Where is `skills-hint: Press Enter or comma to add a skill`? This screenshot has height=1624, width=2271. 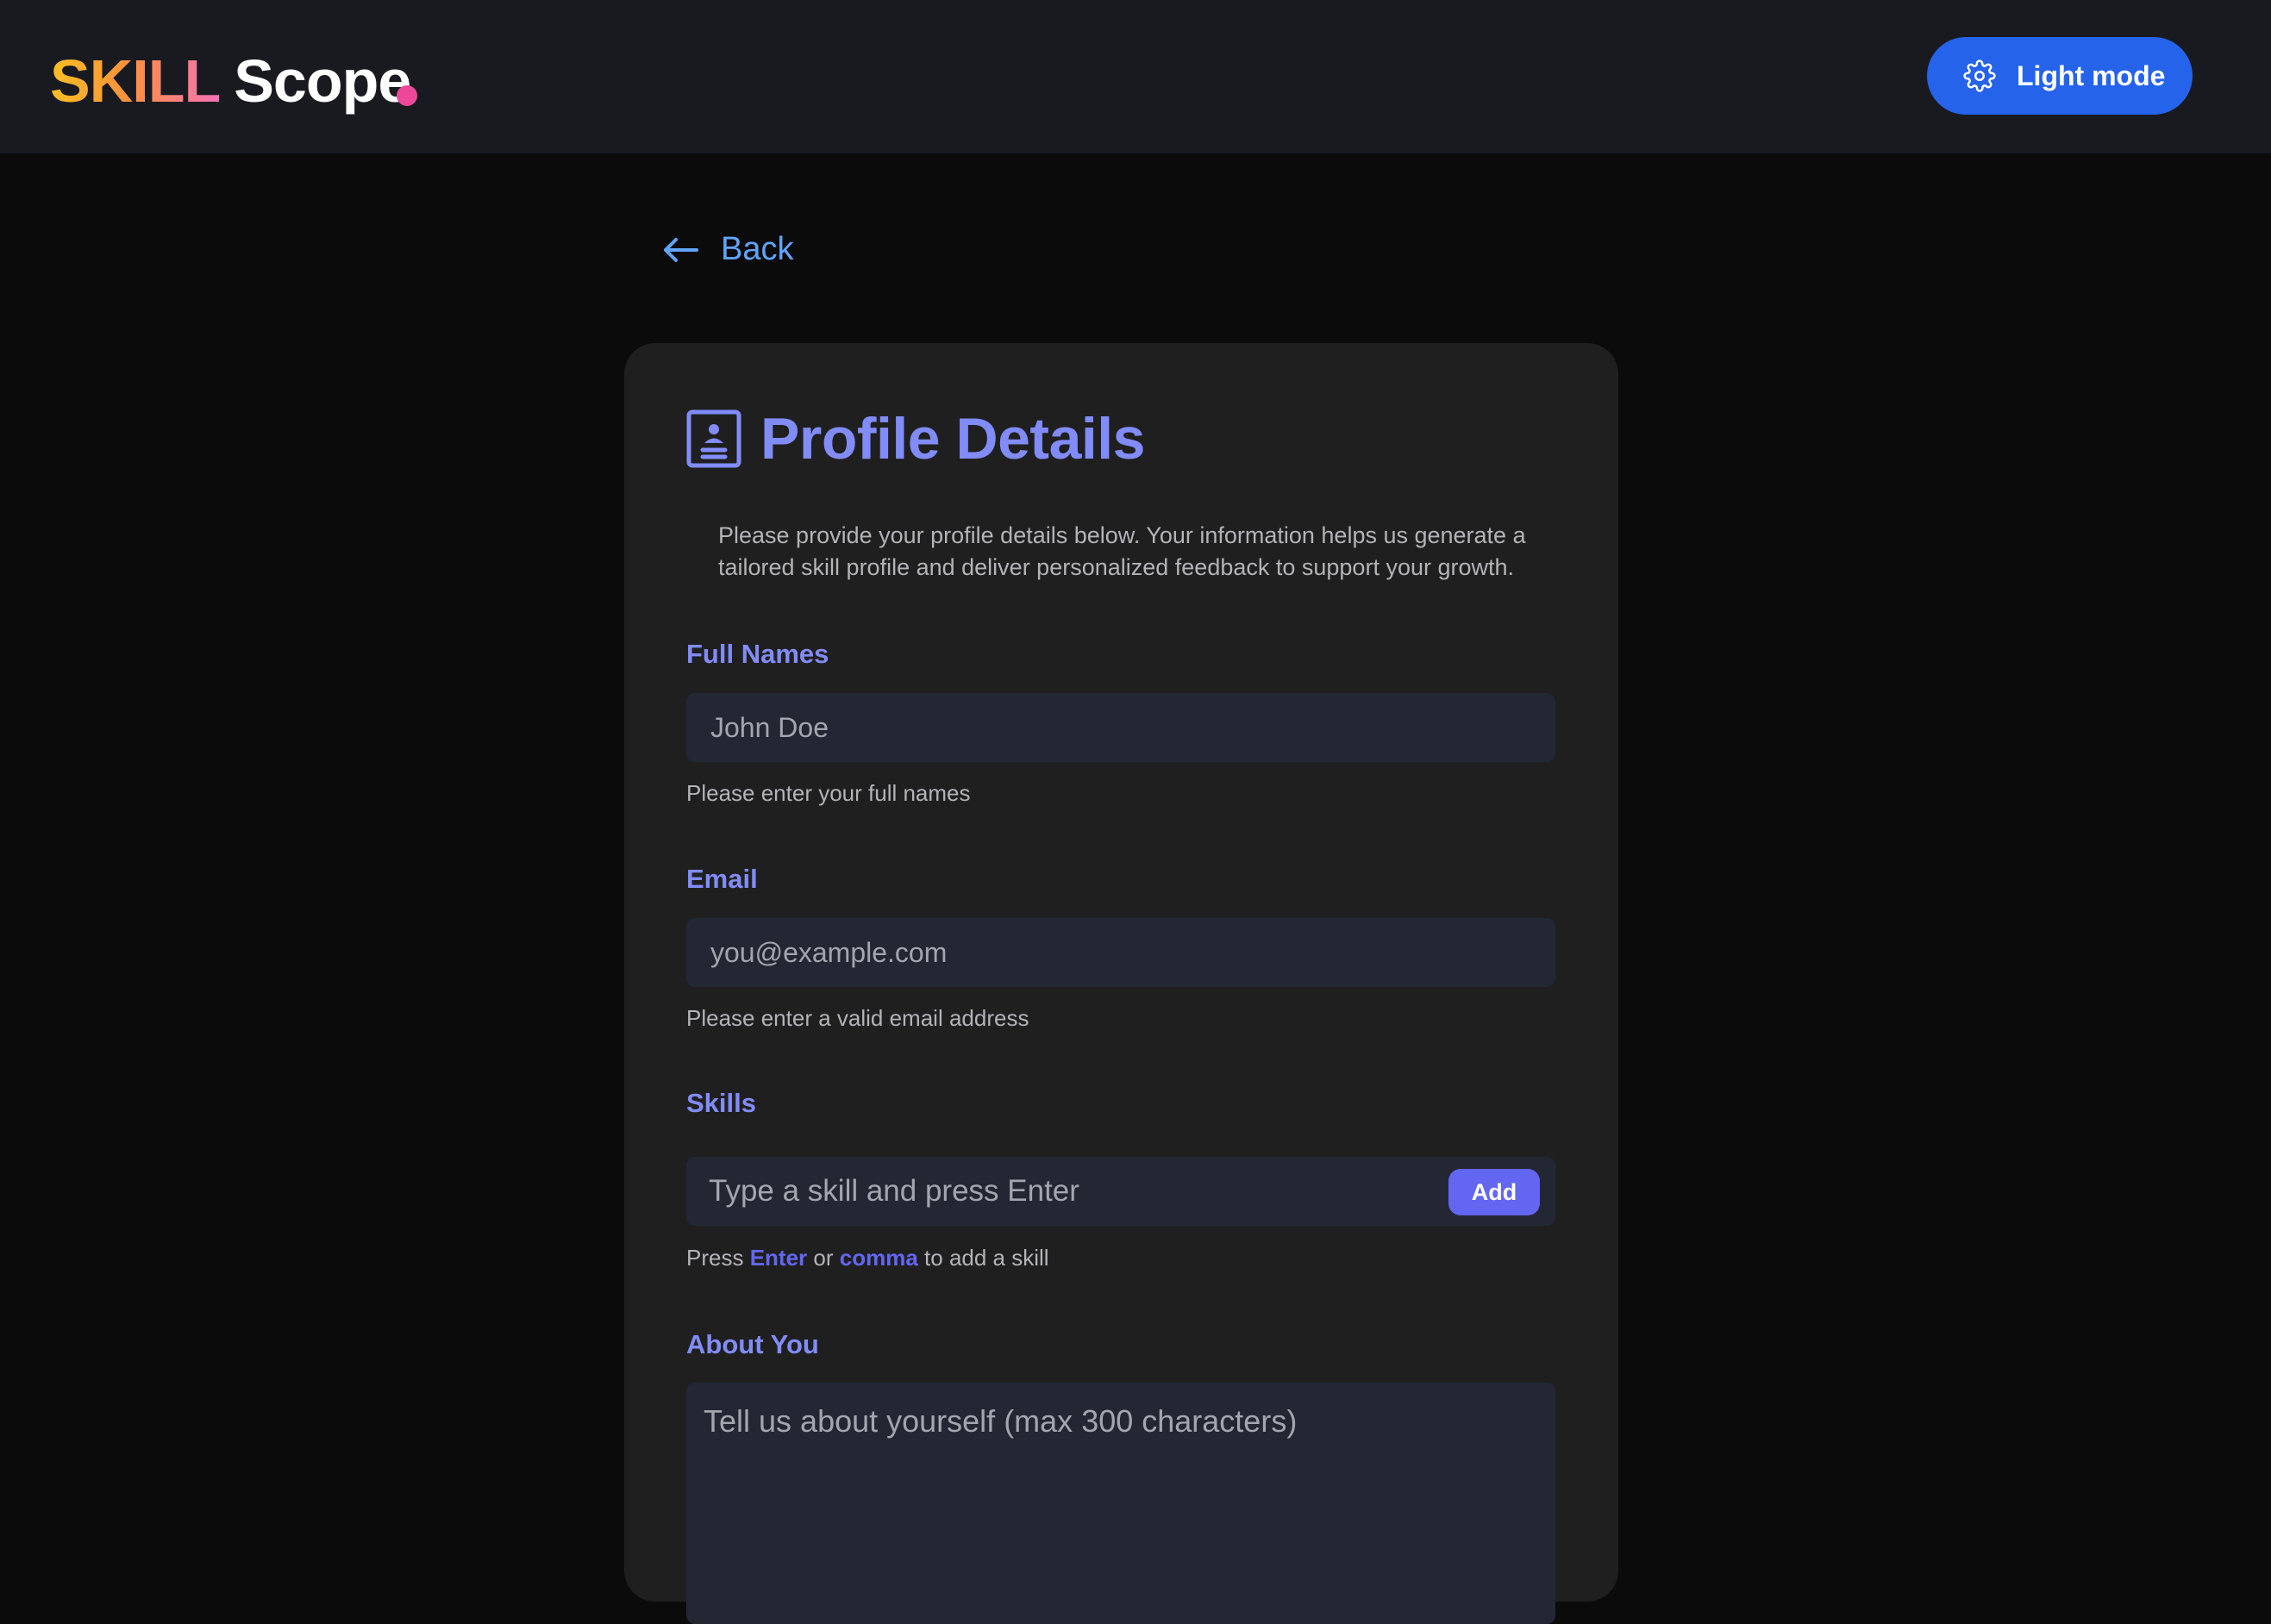
skills-hint: Press Enter or comma to add a skill is located at coordinates (867, 1258).